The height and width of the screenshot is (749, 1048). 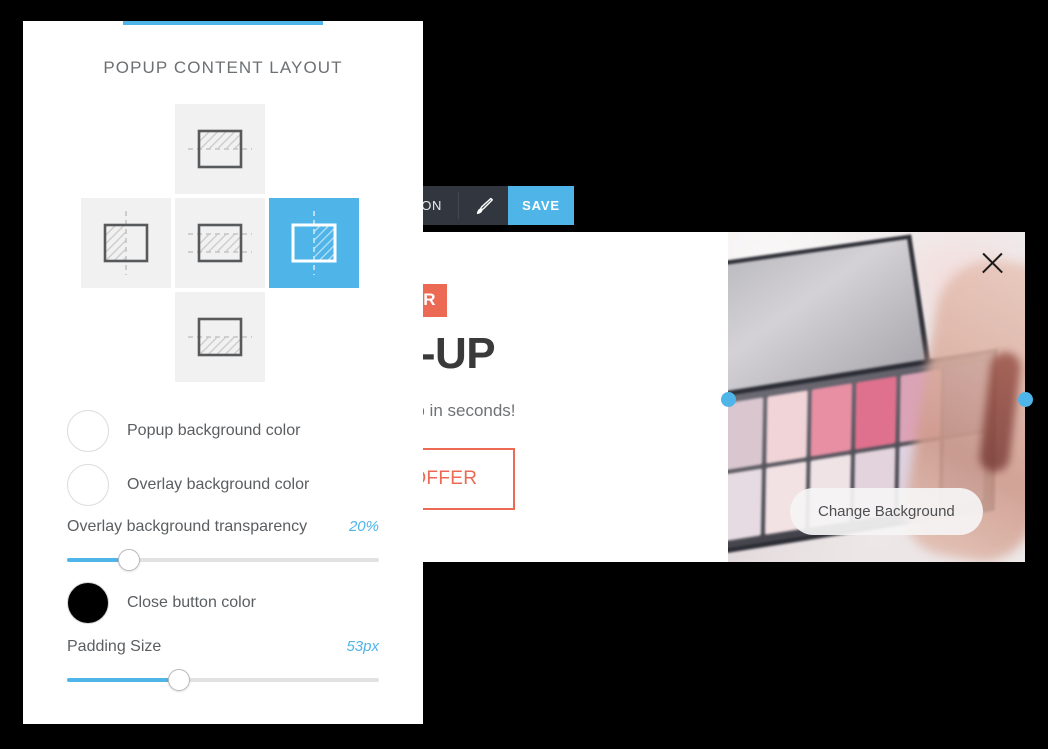 I want to click on padding-size-label: Padding Size, so click(x=114, y=646).